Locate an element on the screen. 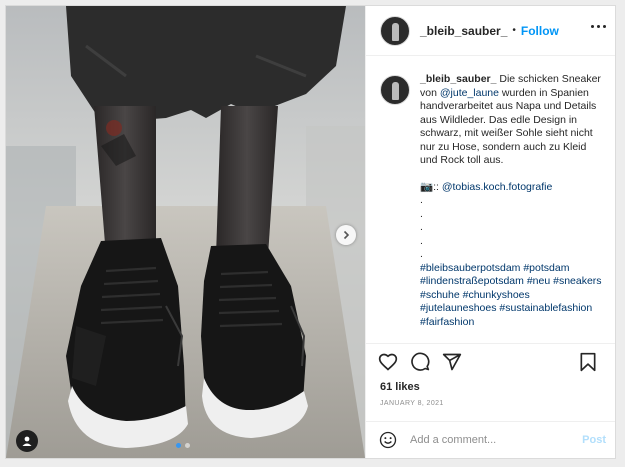 The height and width of the screenshot is (467, 625). emoji-icon is located at coordinates (388, 440).